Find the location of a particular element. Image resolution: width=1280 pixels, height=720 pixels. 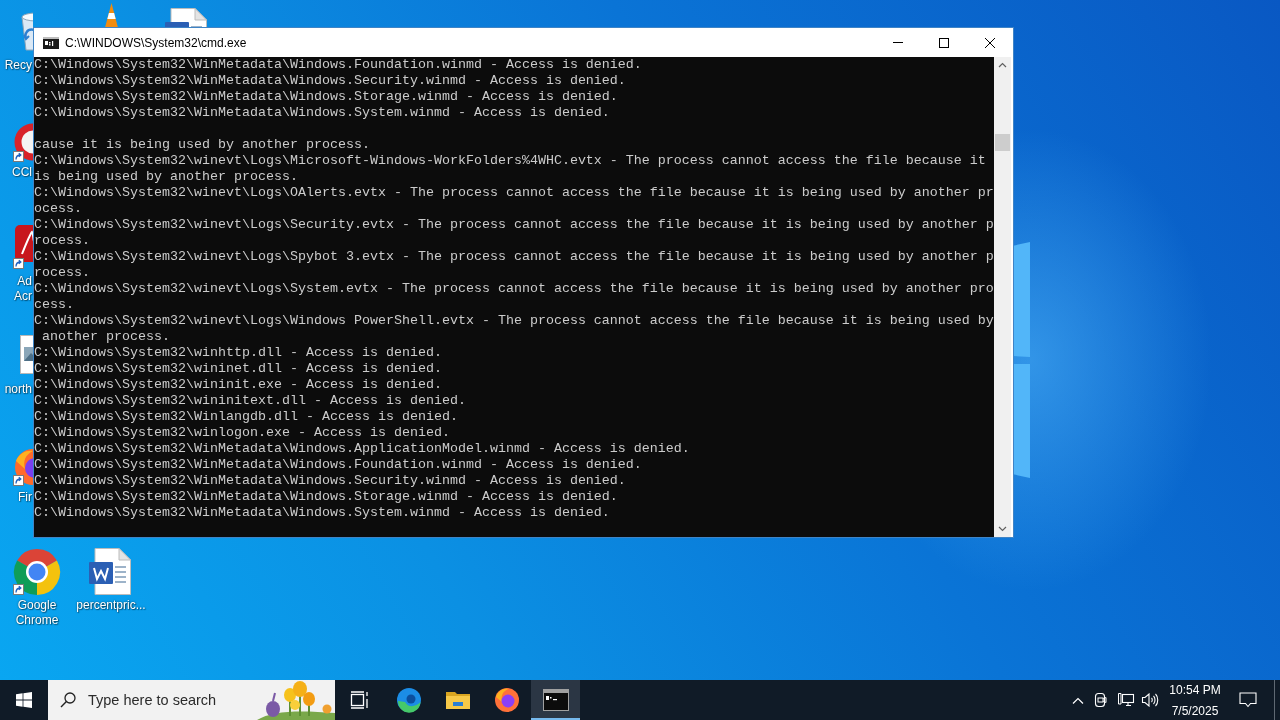

icon-label: Google Chrome is located at coordinates (37, 613).